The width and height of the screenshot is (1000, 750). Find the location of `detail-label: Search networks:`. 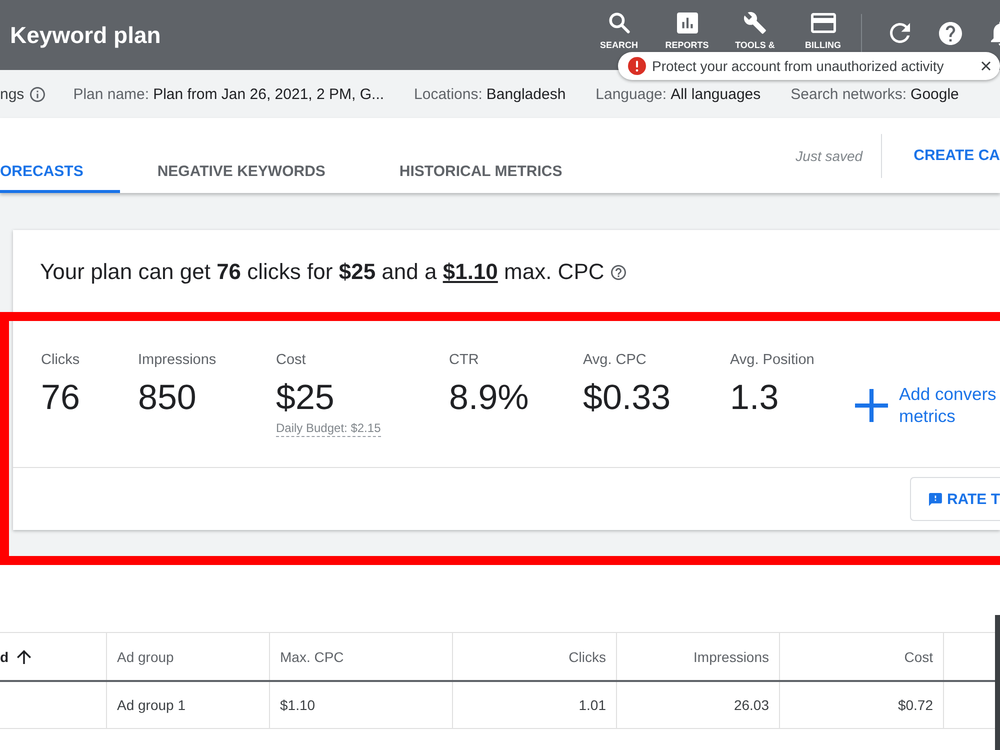

detail-label: Search networks: is located at coordinates (848, 94).